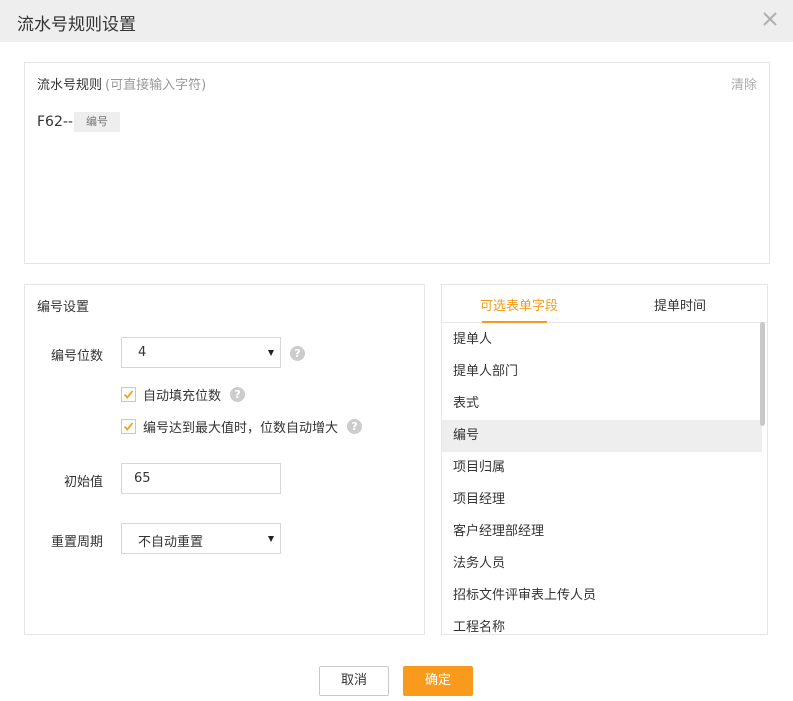 This screenshot has height=701, width=793. Describe the element at coordinates (96, 122) in the screenshot. I see `rule-token: 编号` at that location.